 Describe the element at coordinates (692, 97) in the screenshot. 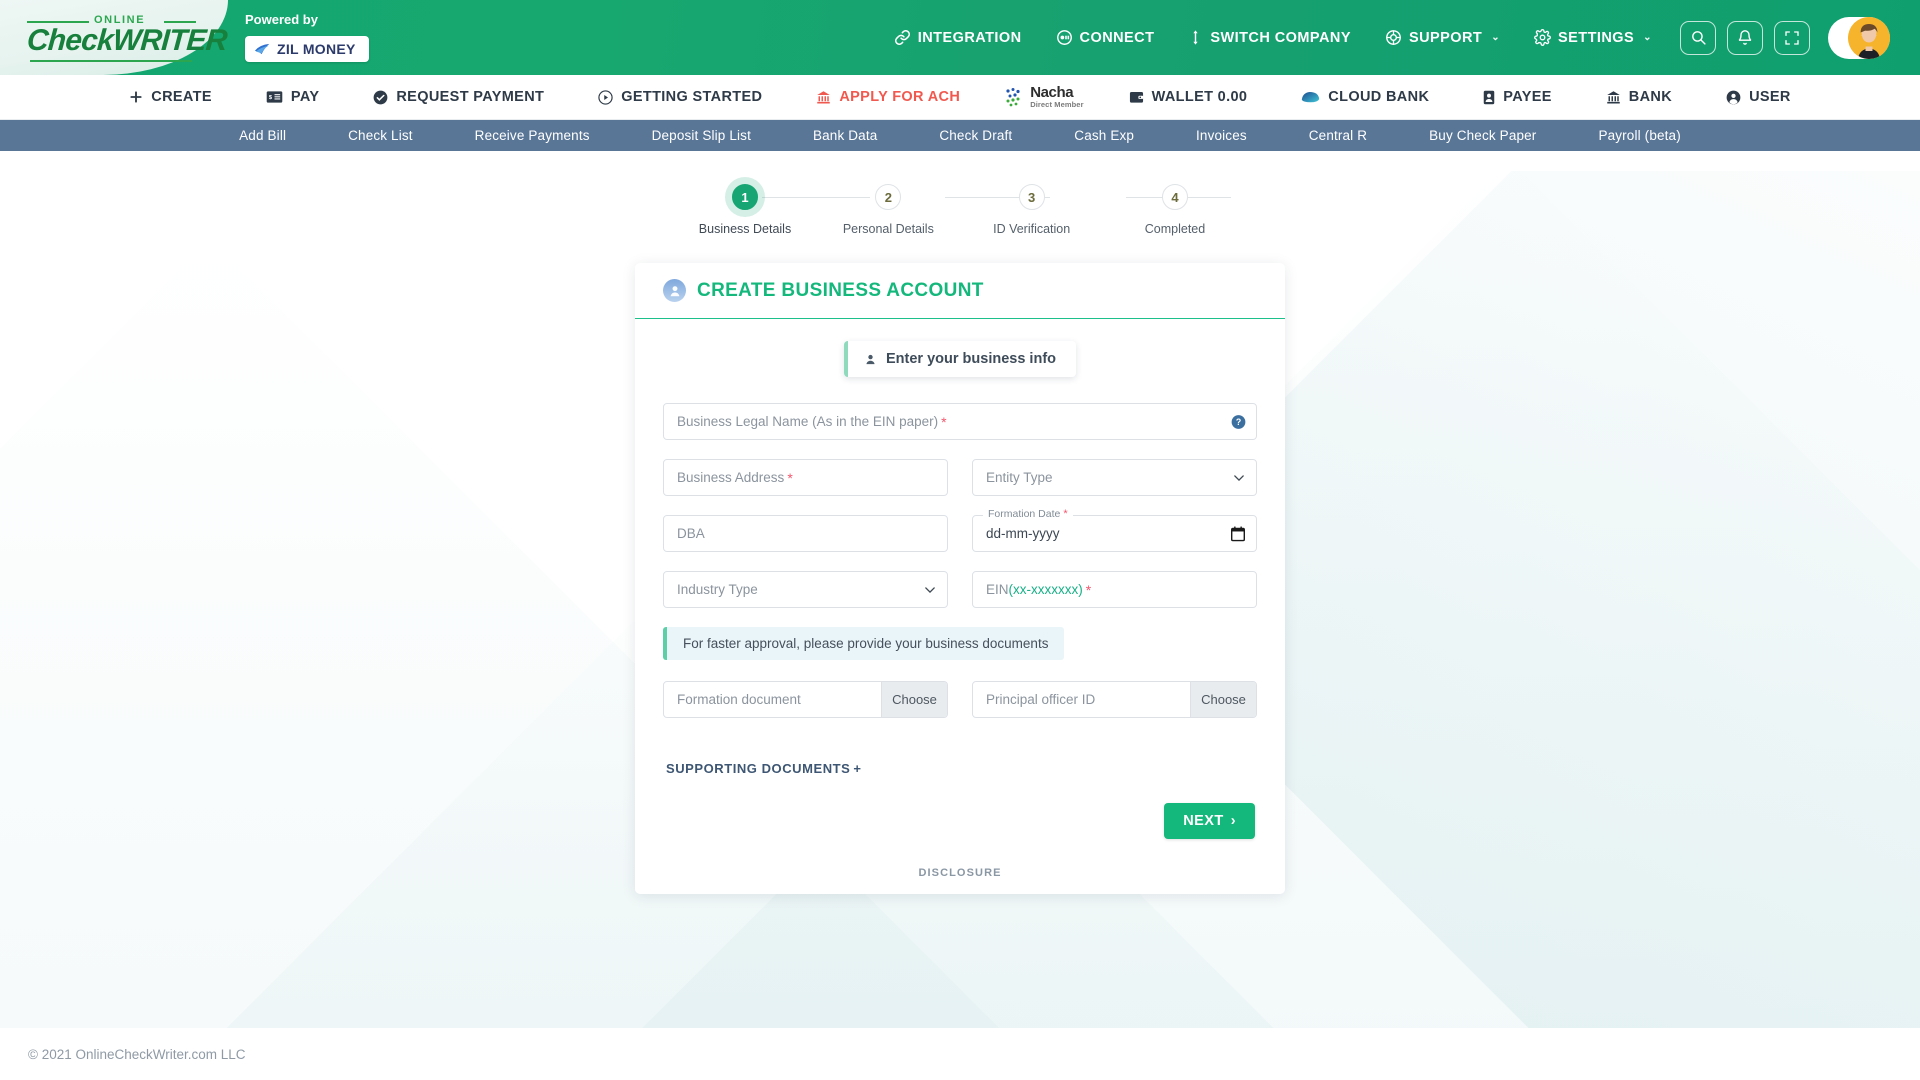

I see `nav-item-label: GETTING STARTED` at that location.